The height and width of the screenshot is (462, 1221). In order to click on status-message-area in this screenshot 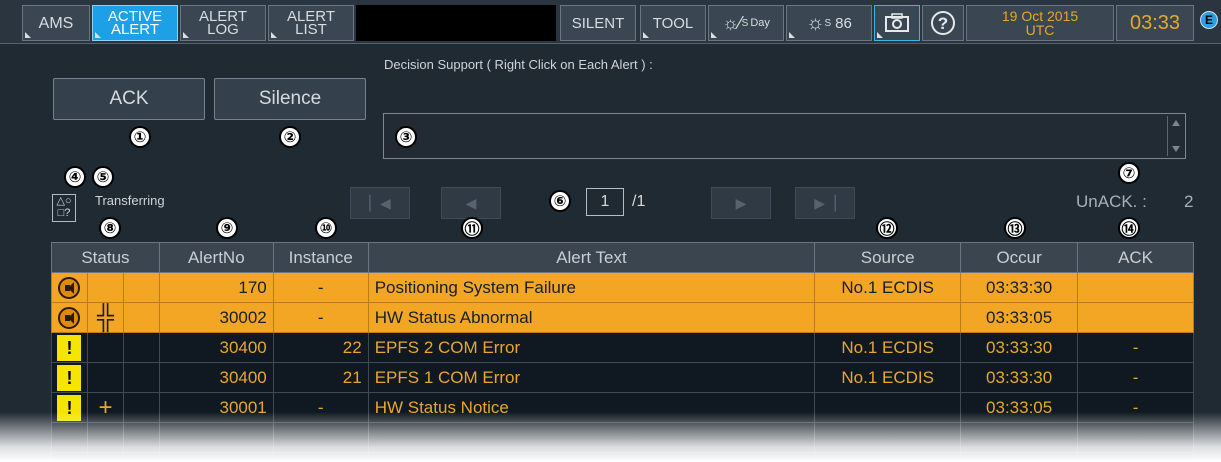, I will do `click(456, 23)`.